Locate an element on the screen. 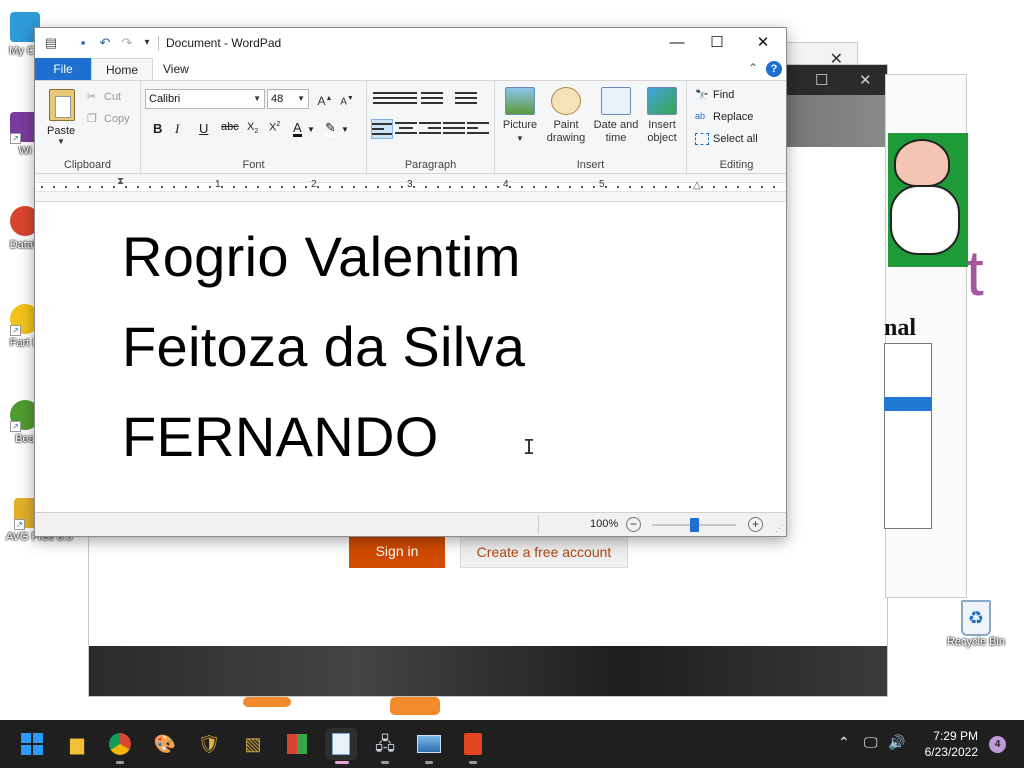 The width and height of the screenshot is (1024, 768). ruler-number: 4 is located at coordinates (506, 184).